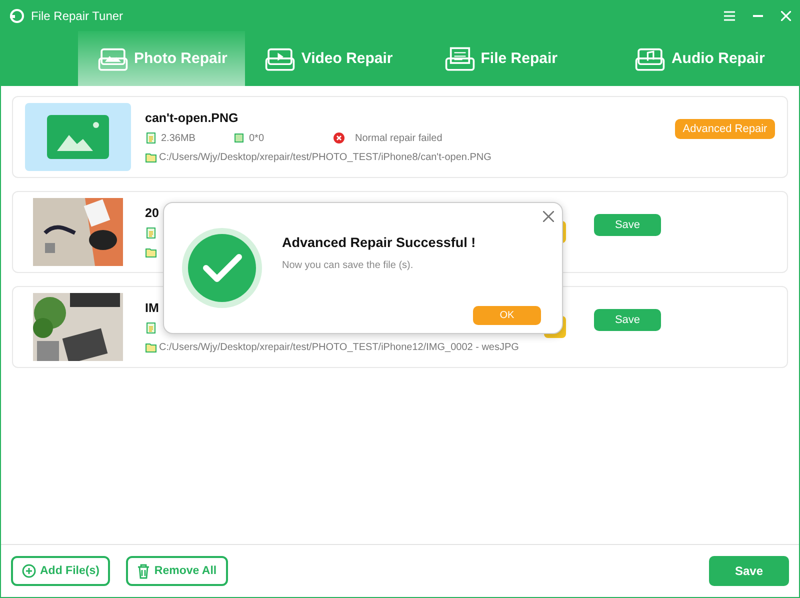  What do you see at coordinates (650, 58) in the screenshot?
I see `music-icon` at bounding box center [650, 58].